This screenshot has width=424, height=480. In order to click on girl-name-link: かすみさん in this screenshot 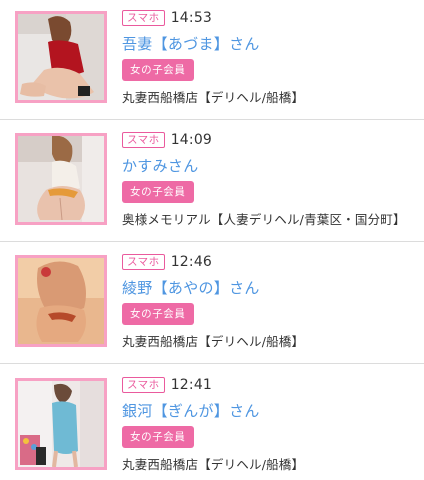, I will do `click(160, 165)`.